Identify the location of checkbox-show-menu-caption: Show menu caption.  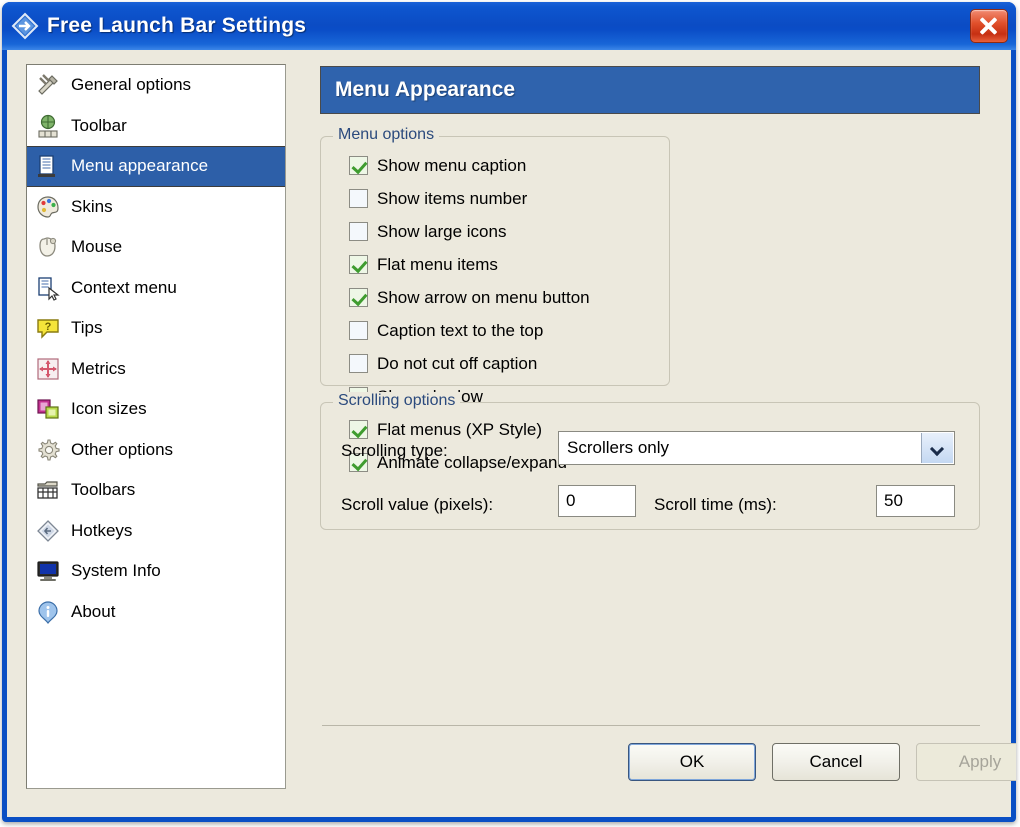
(509, 165).